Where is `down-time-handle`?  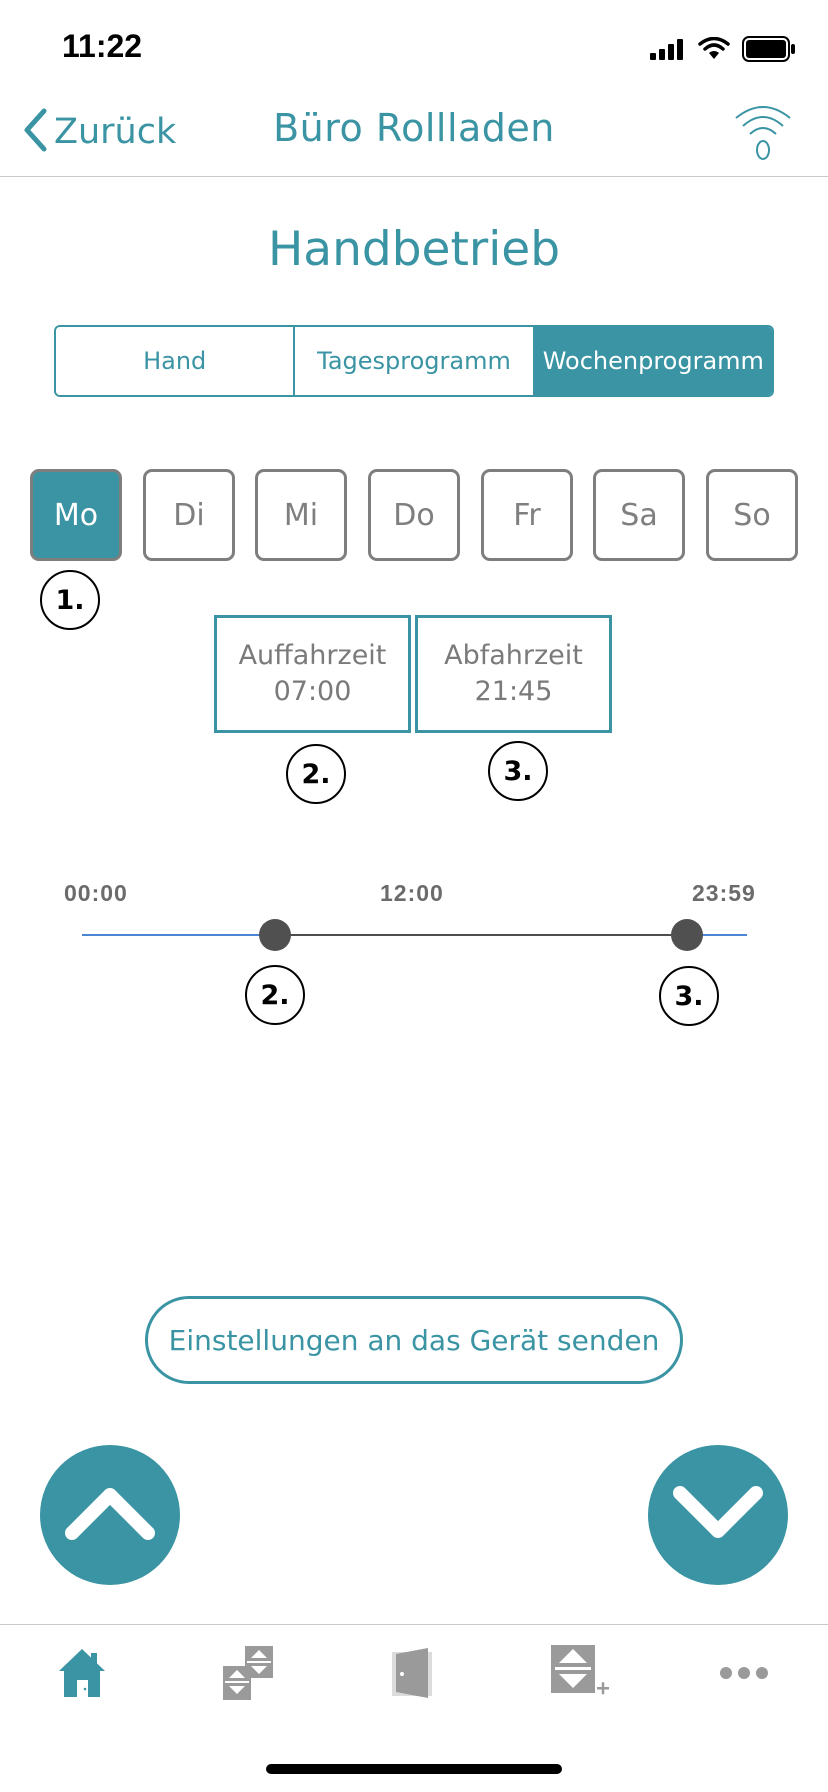 down-time-handle is located at coordinates (687, 935).